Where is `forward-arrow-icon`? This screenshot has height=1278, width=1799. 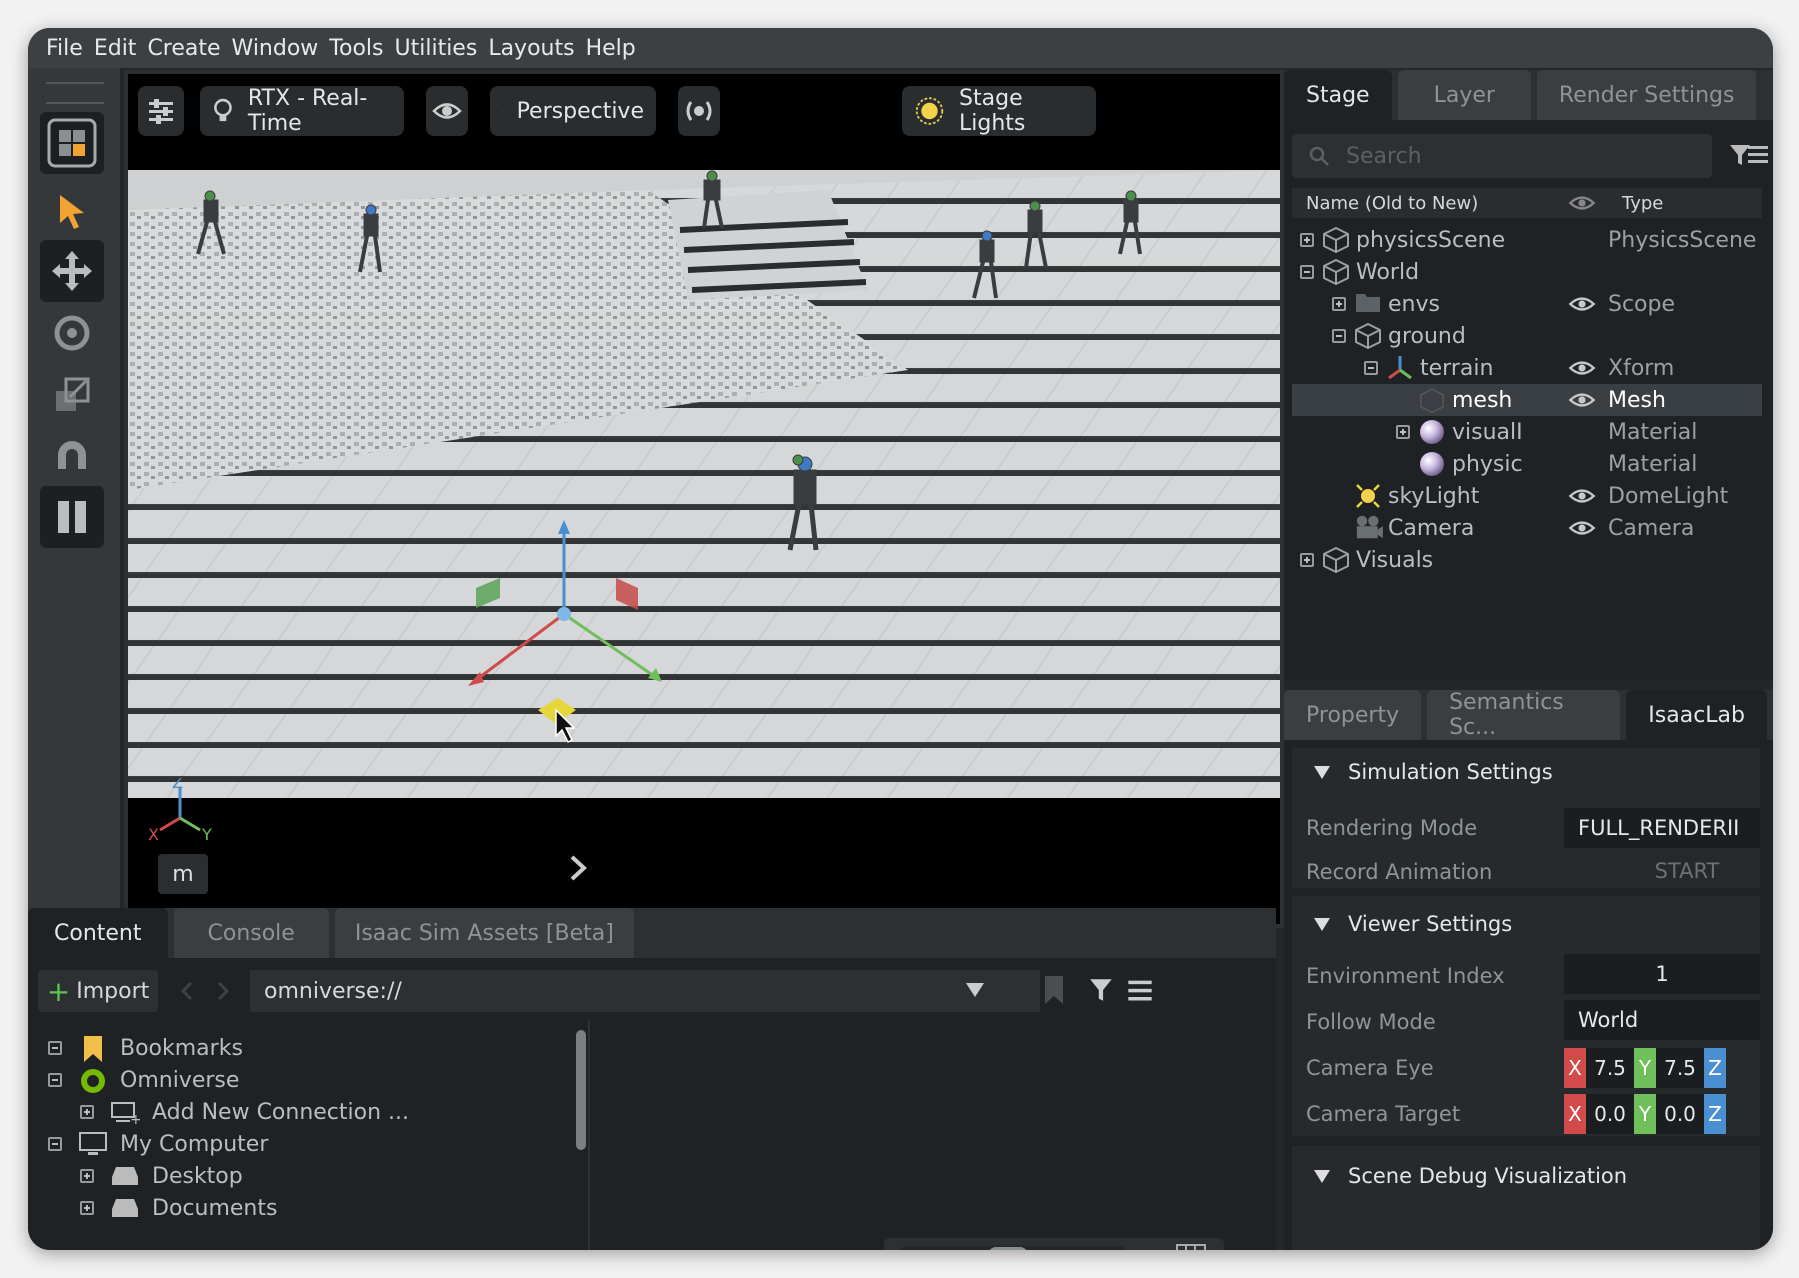
forward-arrow-icon is located at coordinates (223, 991).